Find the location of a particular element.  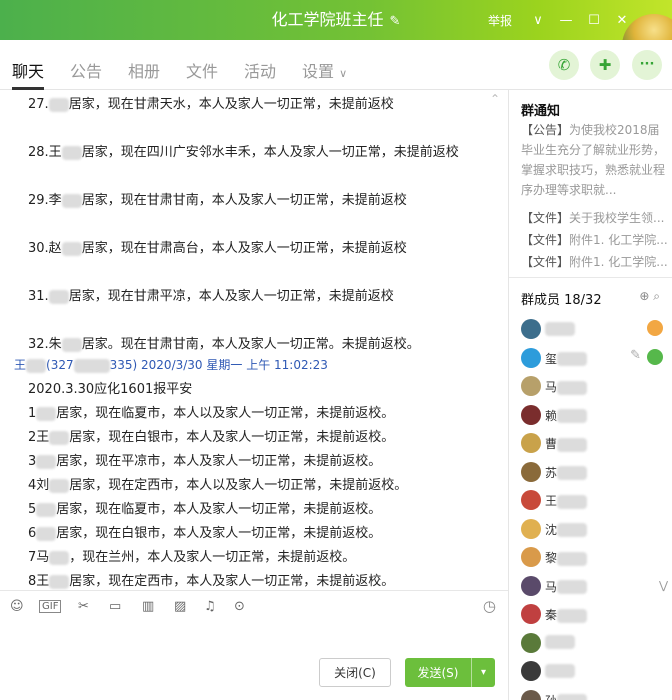

chat-line: 31. 居家，现在甘肃平凉，本人及家人一切正常，未提前返校 is located at coordinates (211, 296).